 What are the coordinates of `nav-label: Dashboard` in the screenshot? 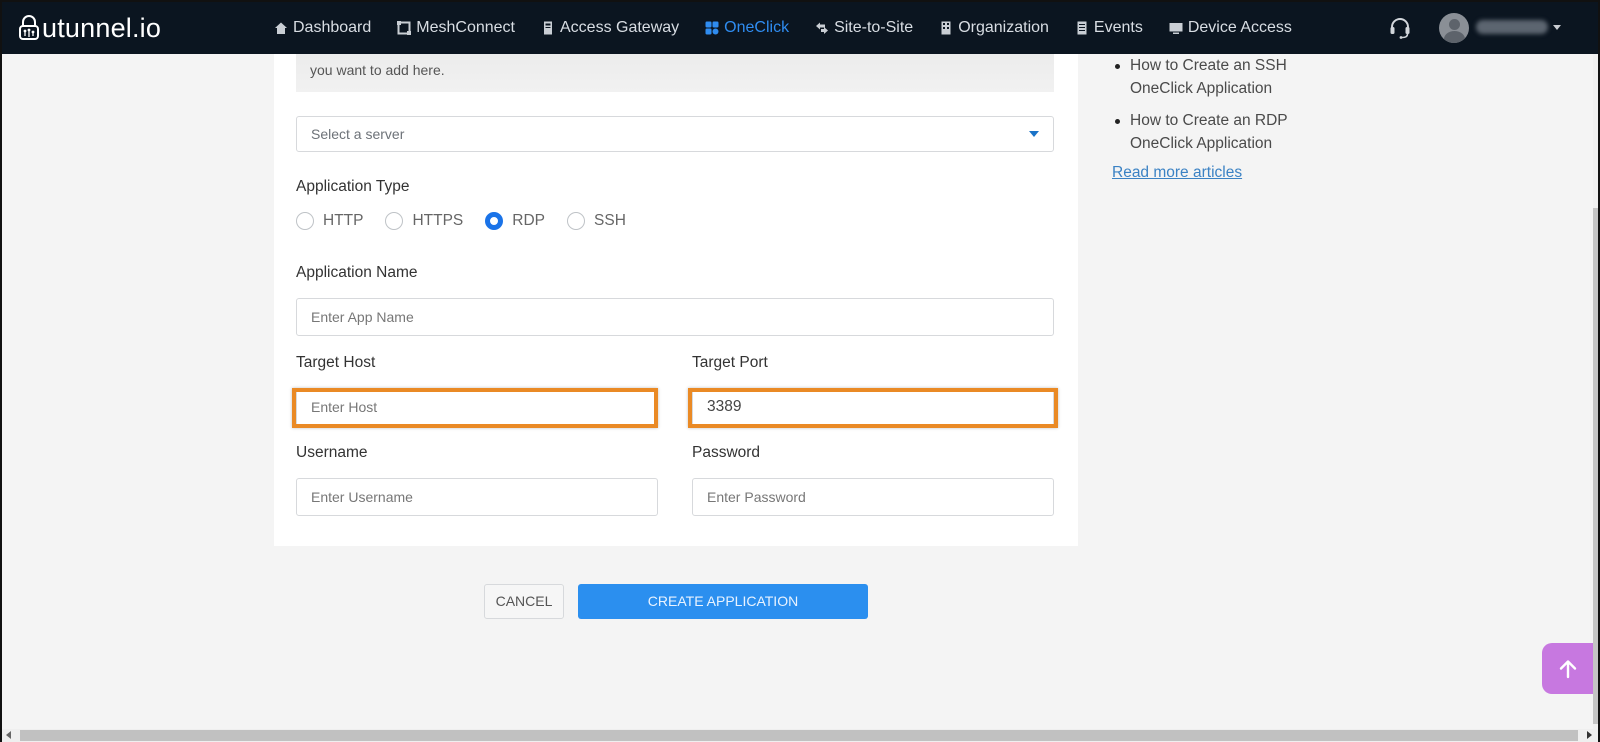 It's located at (332, 27).